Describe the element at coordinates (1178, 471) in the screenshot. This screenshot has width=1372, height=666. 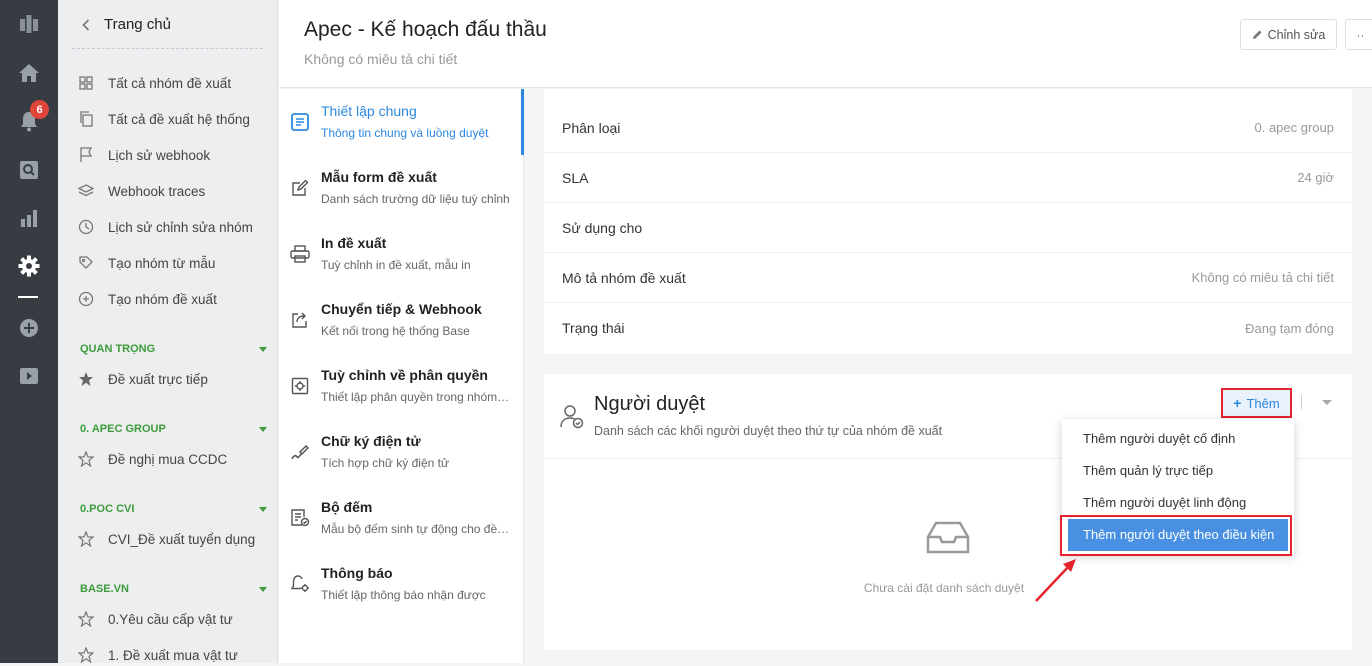
I see `menu-item-direct-manager: Thêm quản lý trực tiếp` at that location.